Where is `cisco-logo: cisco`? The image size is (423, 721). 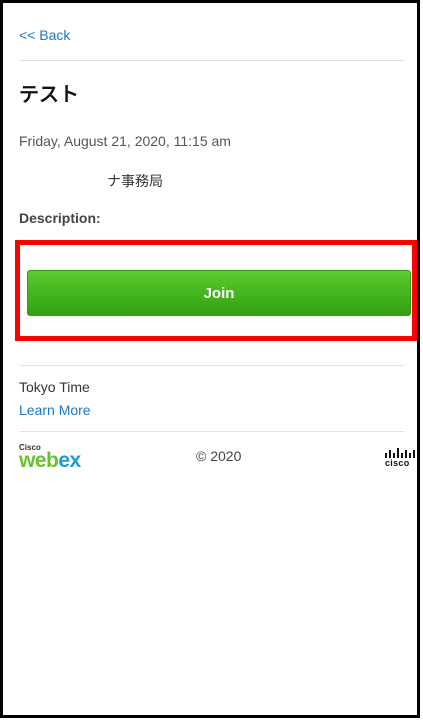 cisco-logo: cisco is located at coordinates (401, 458).